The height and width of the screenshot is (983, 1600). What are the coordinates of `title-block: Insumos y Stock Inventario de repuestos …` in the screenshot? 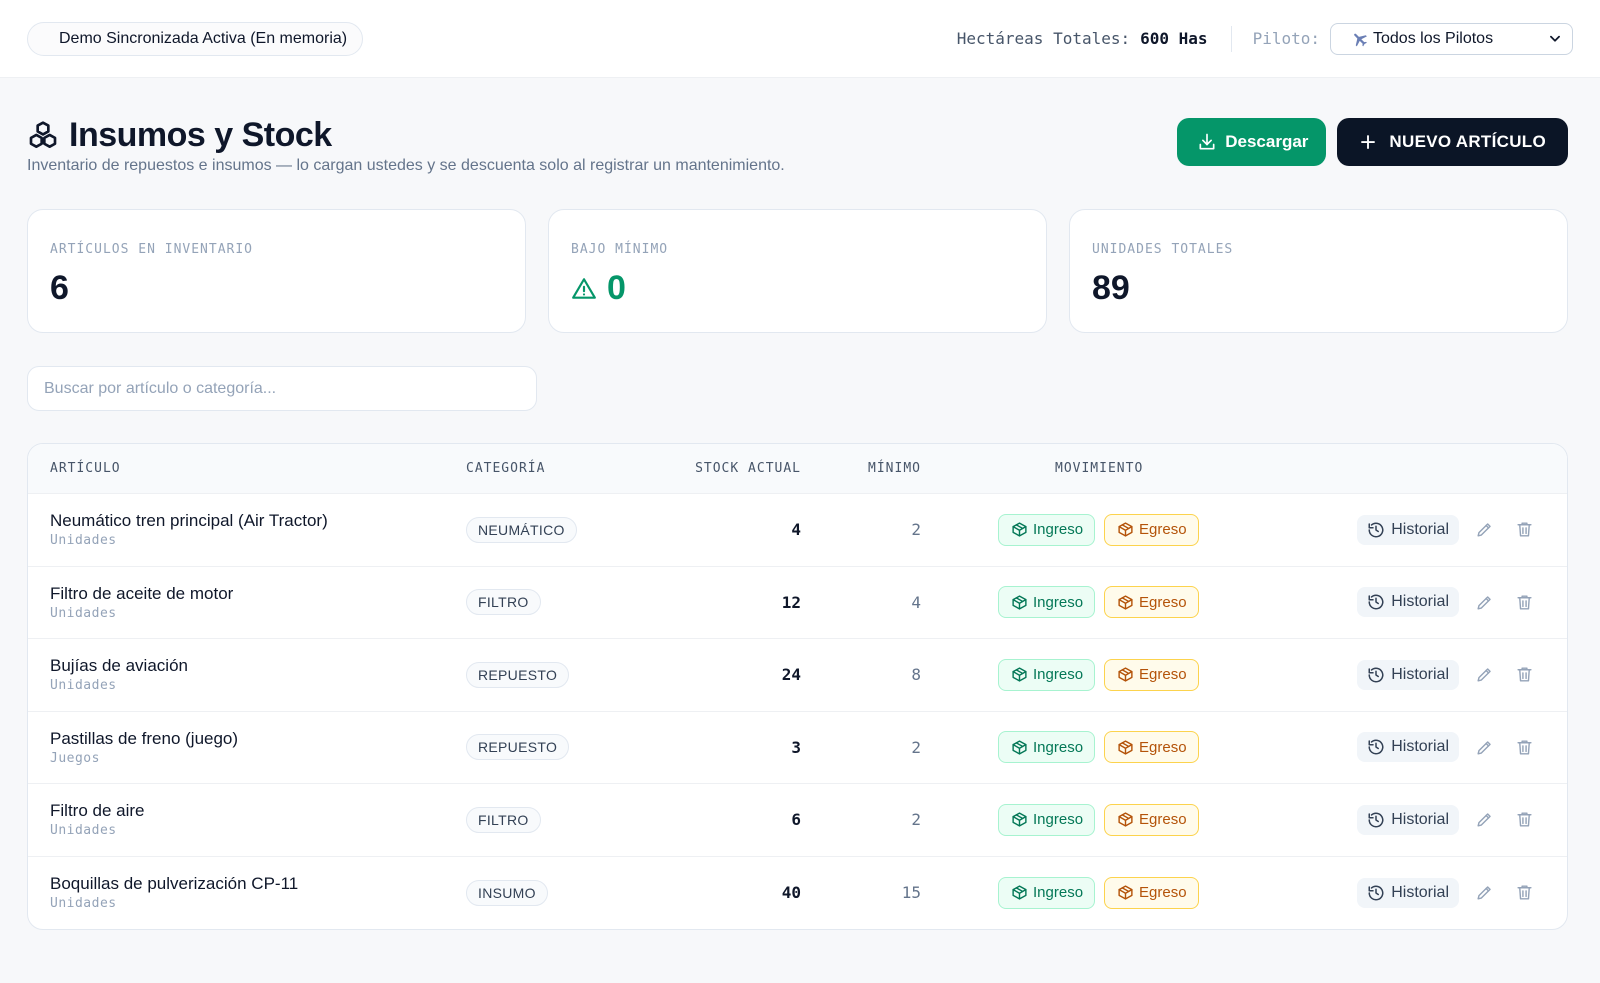 It's located at (406, 145).